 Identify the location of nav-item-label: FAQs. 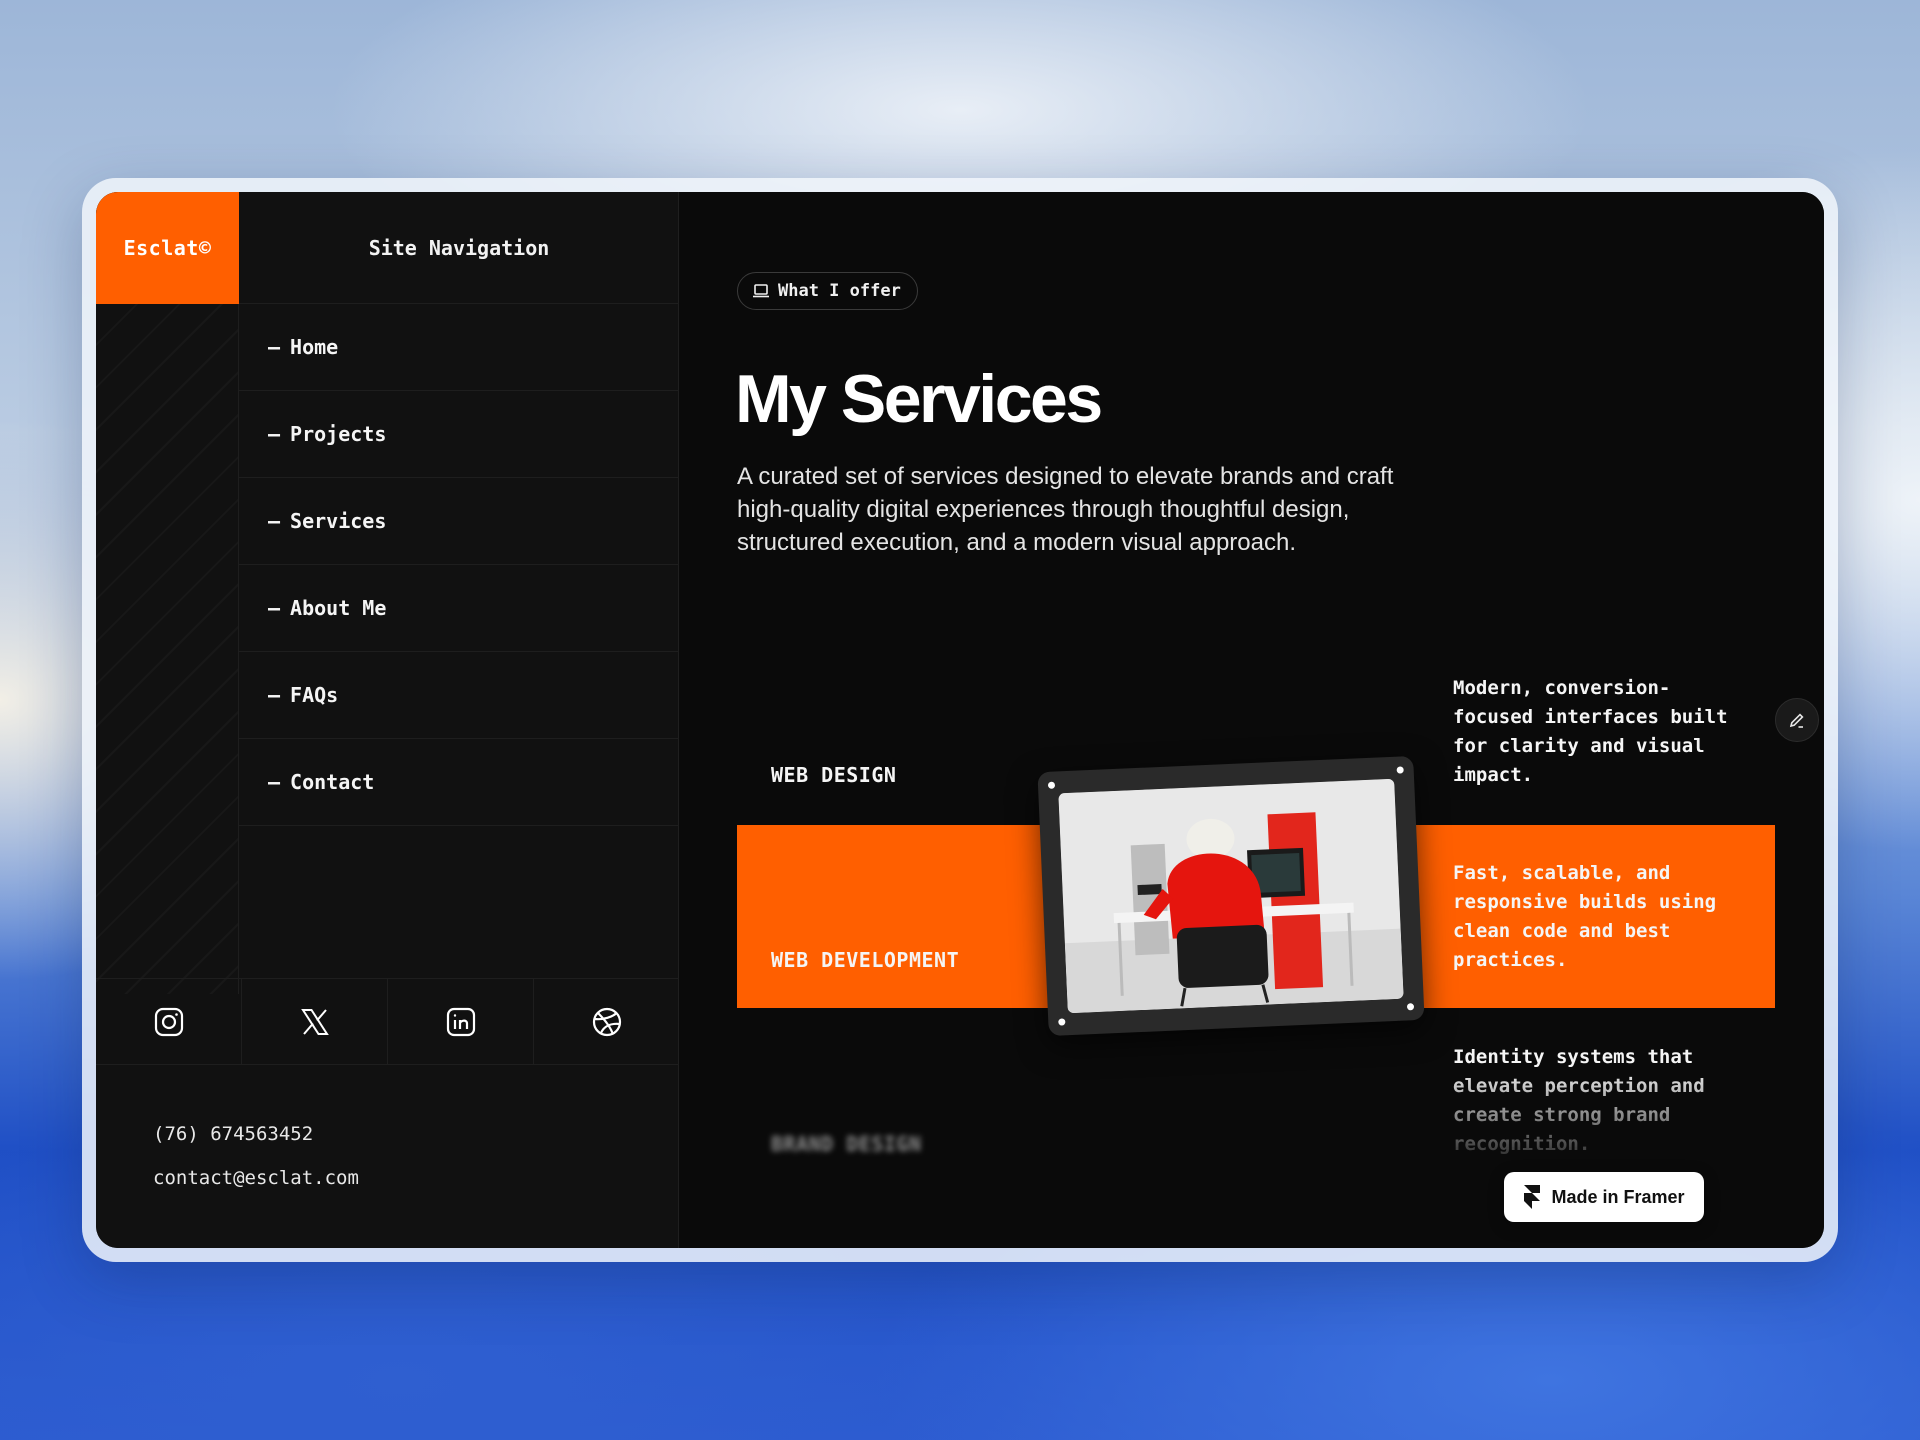
(314, 695).